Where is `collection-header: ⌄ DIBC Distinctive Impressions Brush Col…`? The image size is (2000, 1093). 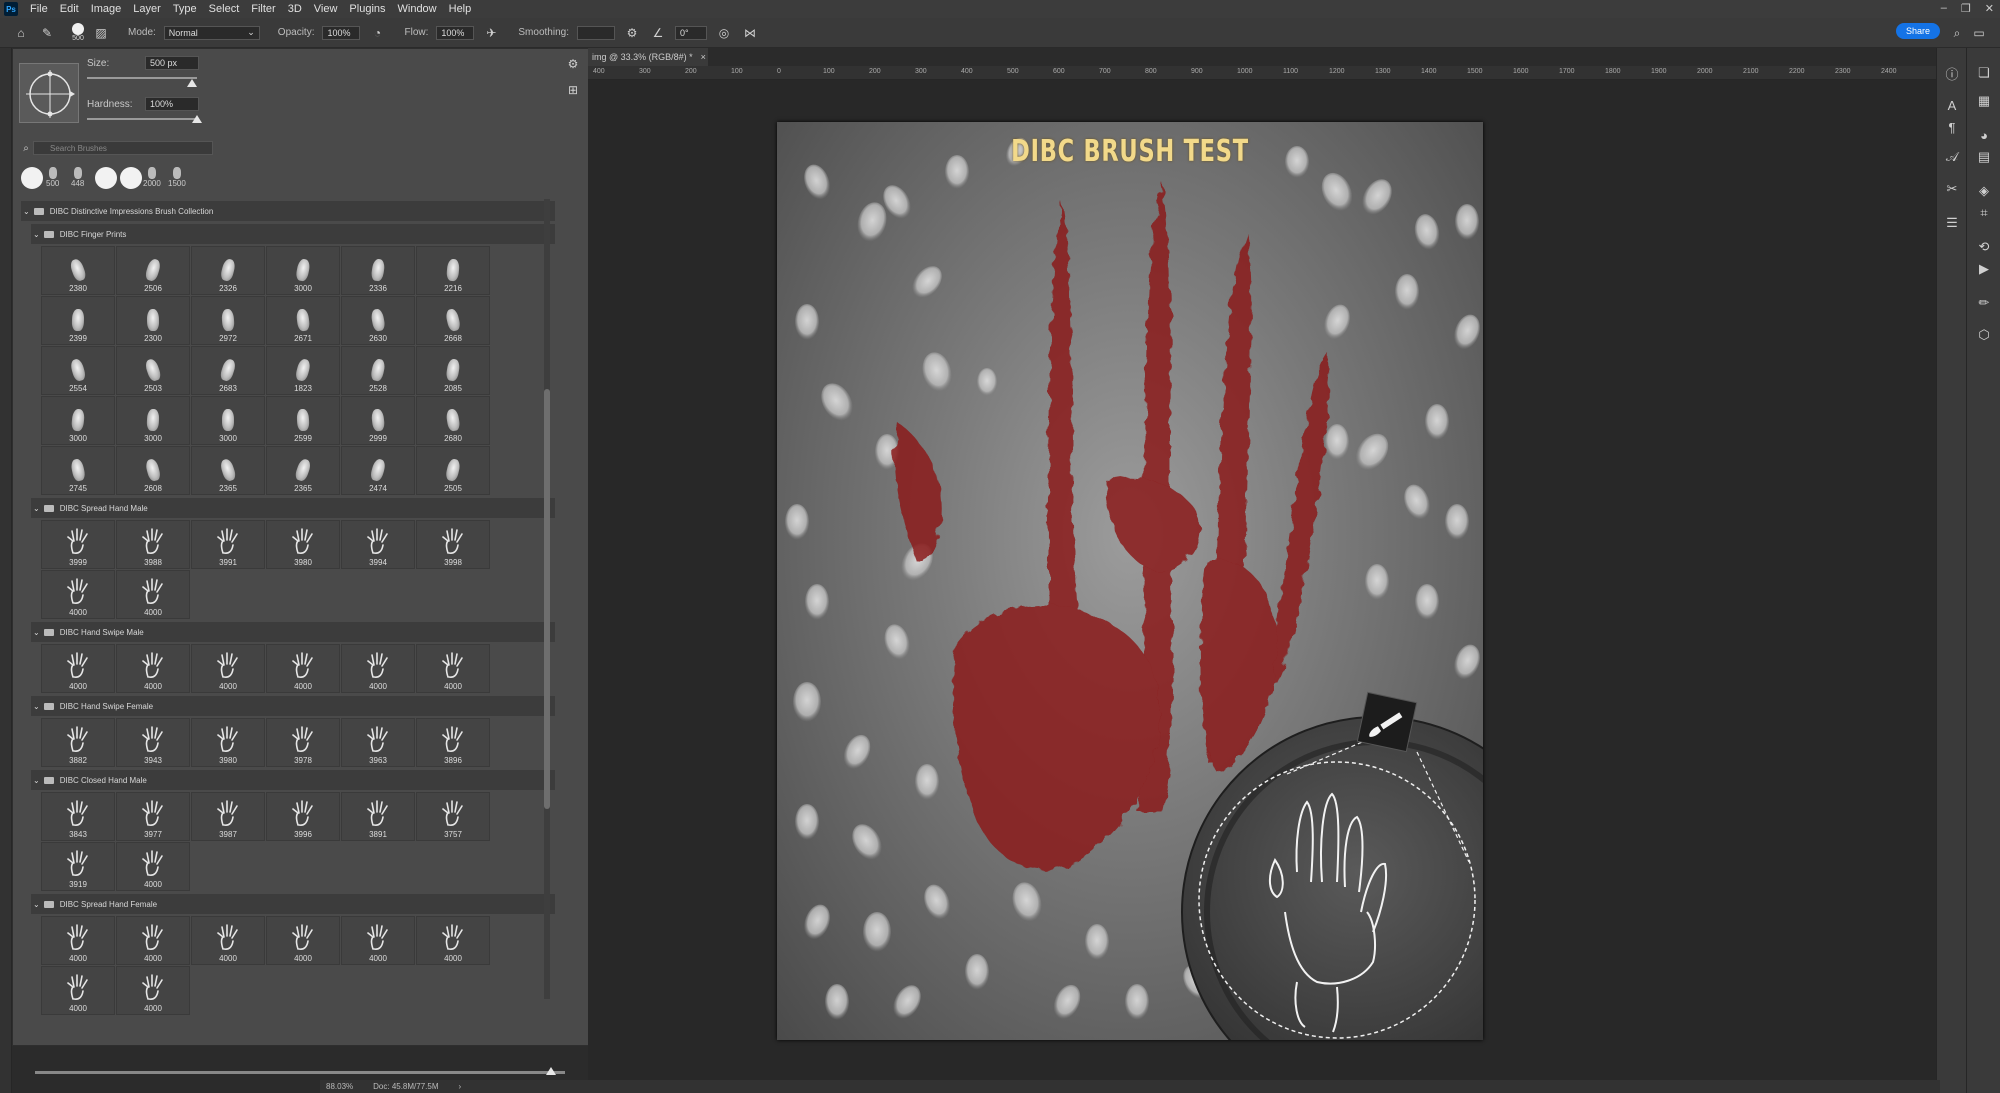
collection-header: ⌄ DIBC Distinctive Impressions Brush Col… is located at coordinates (288, 211).